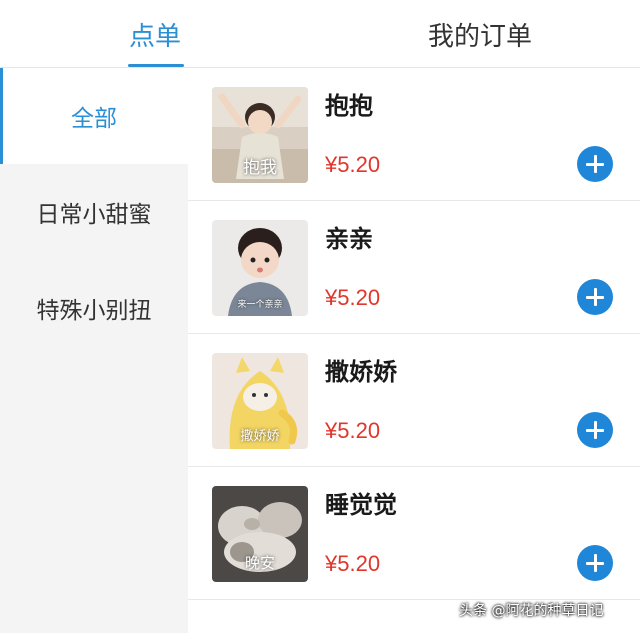 This screenshot has width=640, height=633. Describe the element at coordinates (320, 34) in the screenshot. I see `top-tab-bar: 点单 我的订单` at that location.